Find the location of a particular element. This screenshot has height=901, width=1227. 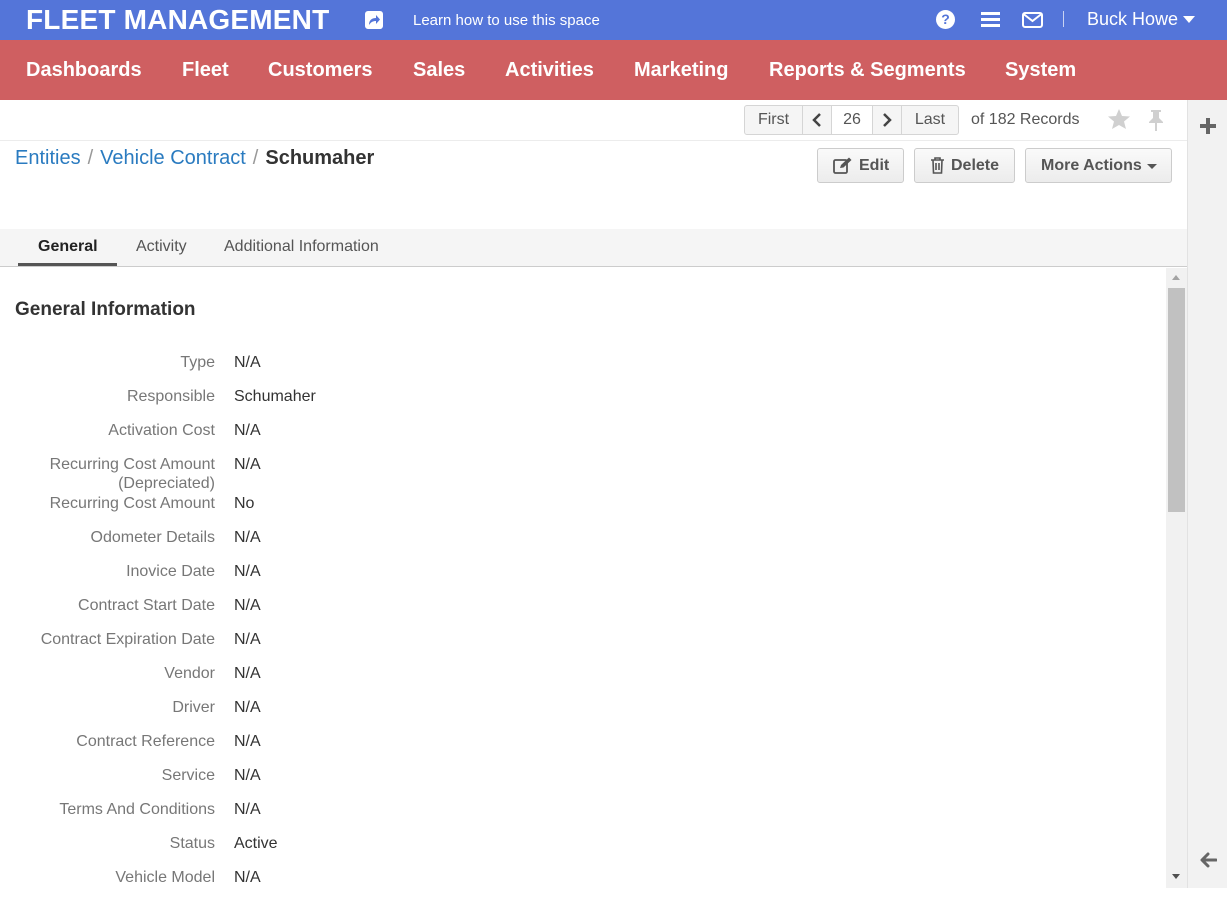

app-title: FLEET MANAGEMENT is located at coordinates (177, 20).